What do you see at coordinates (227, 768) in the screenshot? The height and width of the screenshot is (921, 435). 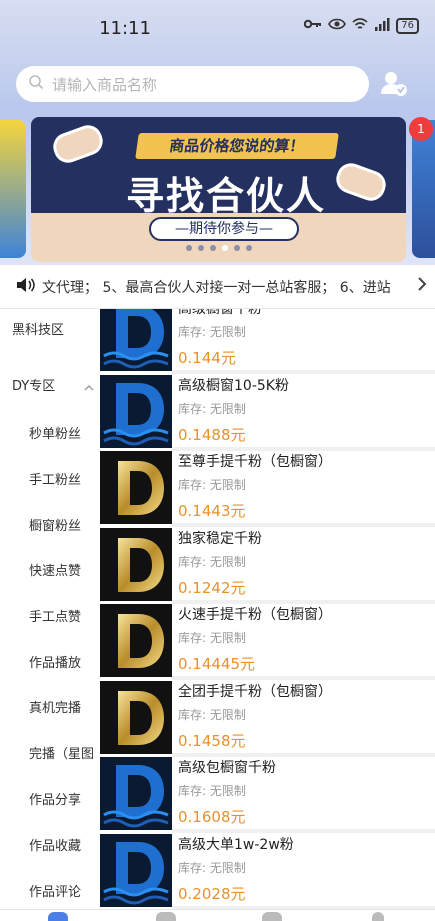 I see `product-name: 高级包橱窗千粉` at bounding box center [227, 768].